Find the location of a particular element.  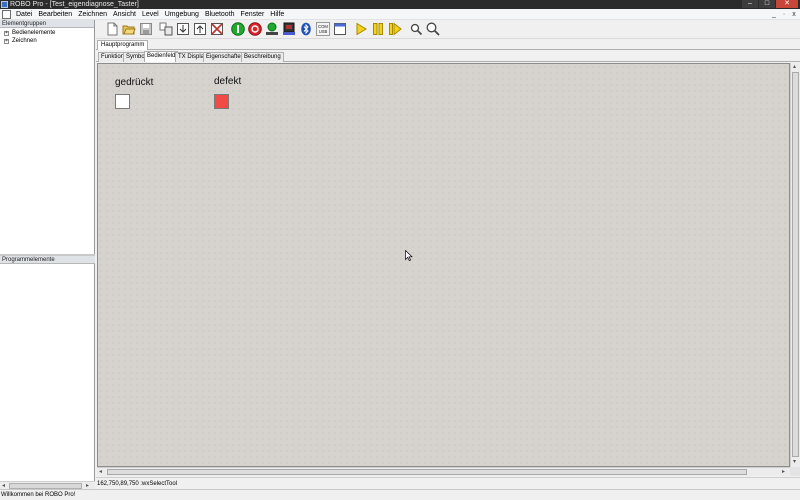

vertical-scrollbar: ▴ ▾ is located at coordinates (795, 265).